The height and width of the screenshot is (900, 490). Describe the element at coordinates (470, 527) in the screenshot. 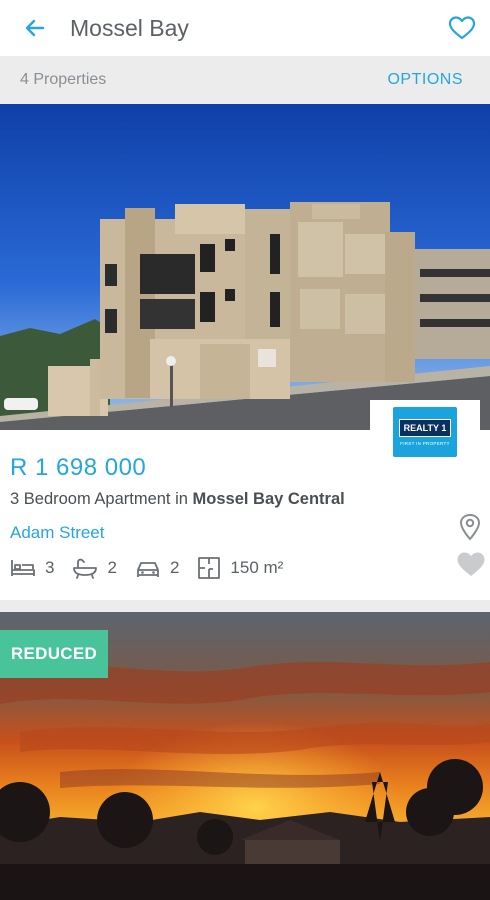

I see `map-pin-icon` at that location.